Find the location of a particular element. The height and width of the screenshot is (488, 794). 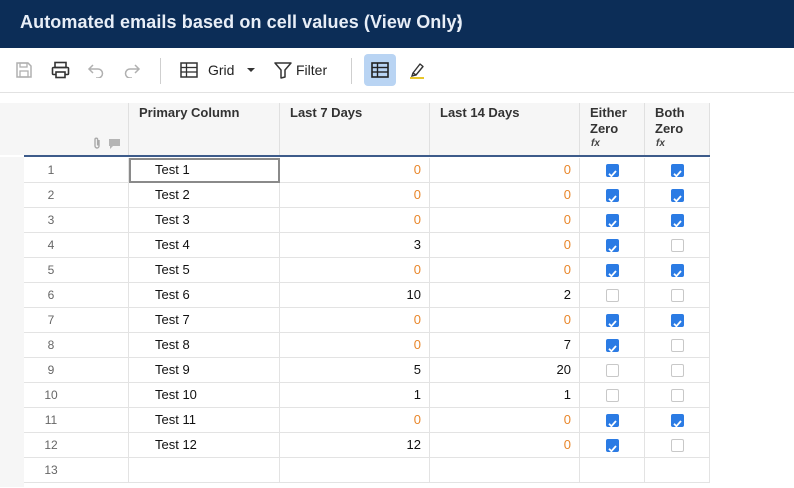

primary-cell: Test 3 is located at coordinates (204, 220).